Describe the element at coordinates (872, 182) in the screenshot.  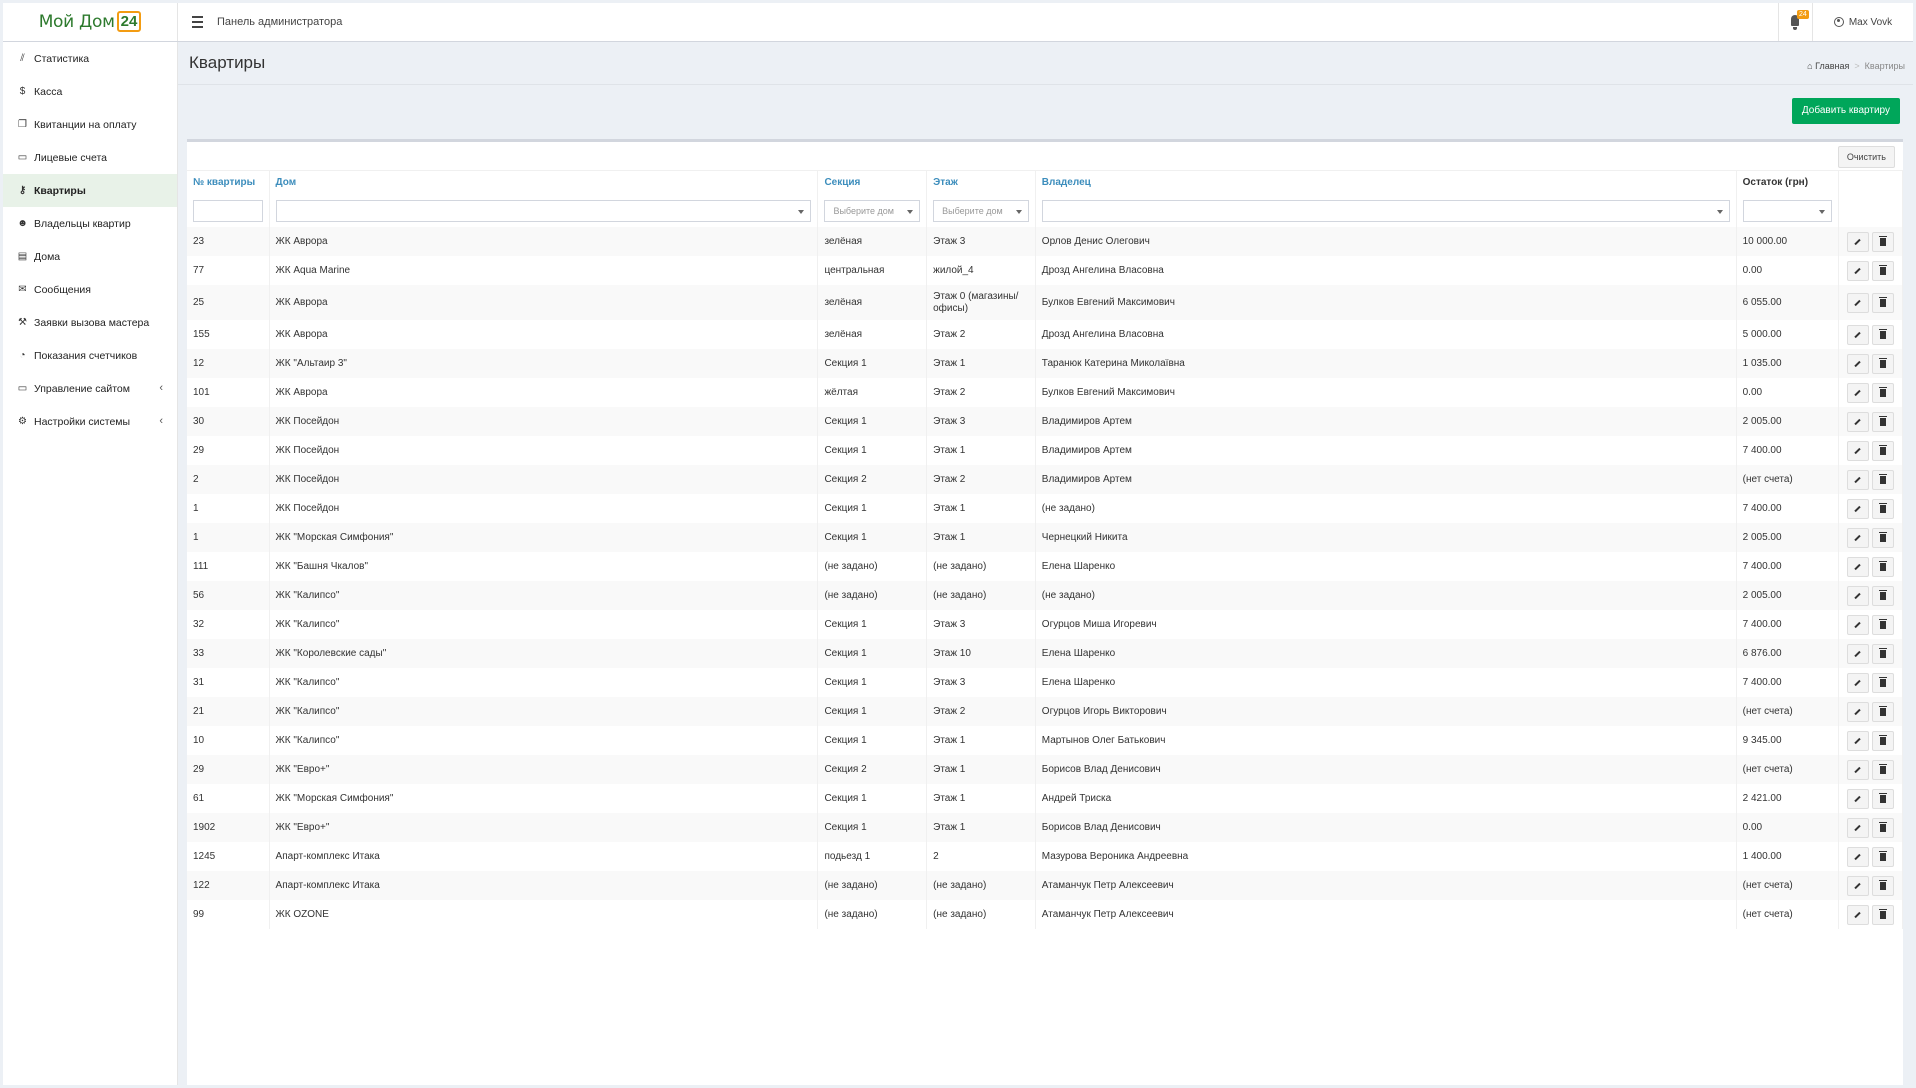
I see `column-header-section: Секция` at that location.